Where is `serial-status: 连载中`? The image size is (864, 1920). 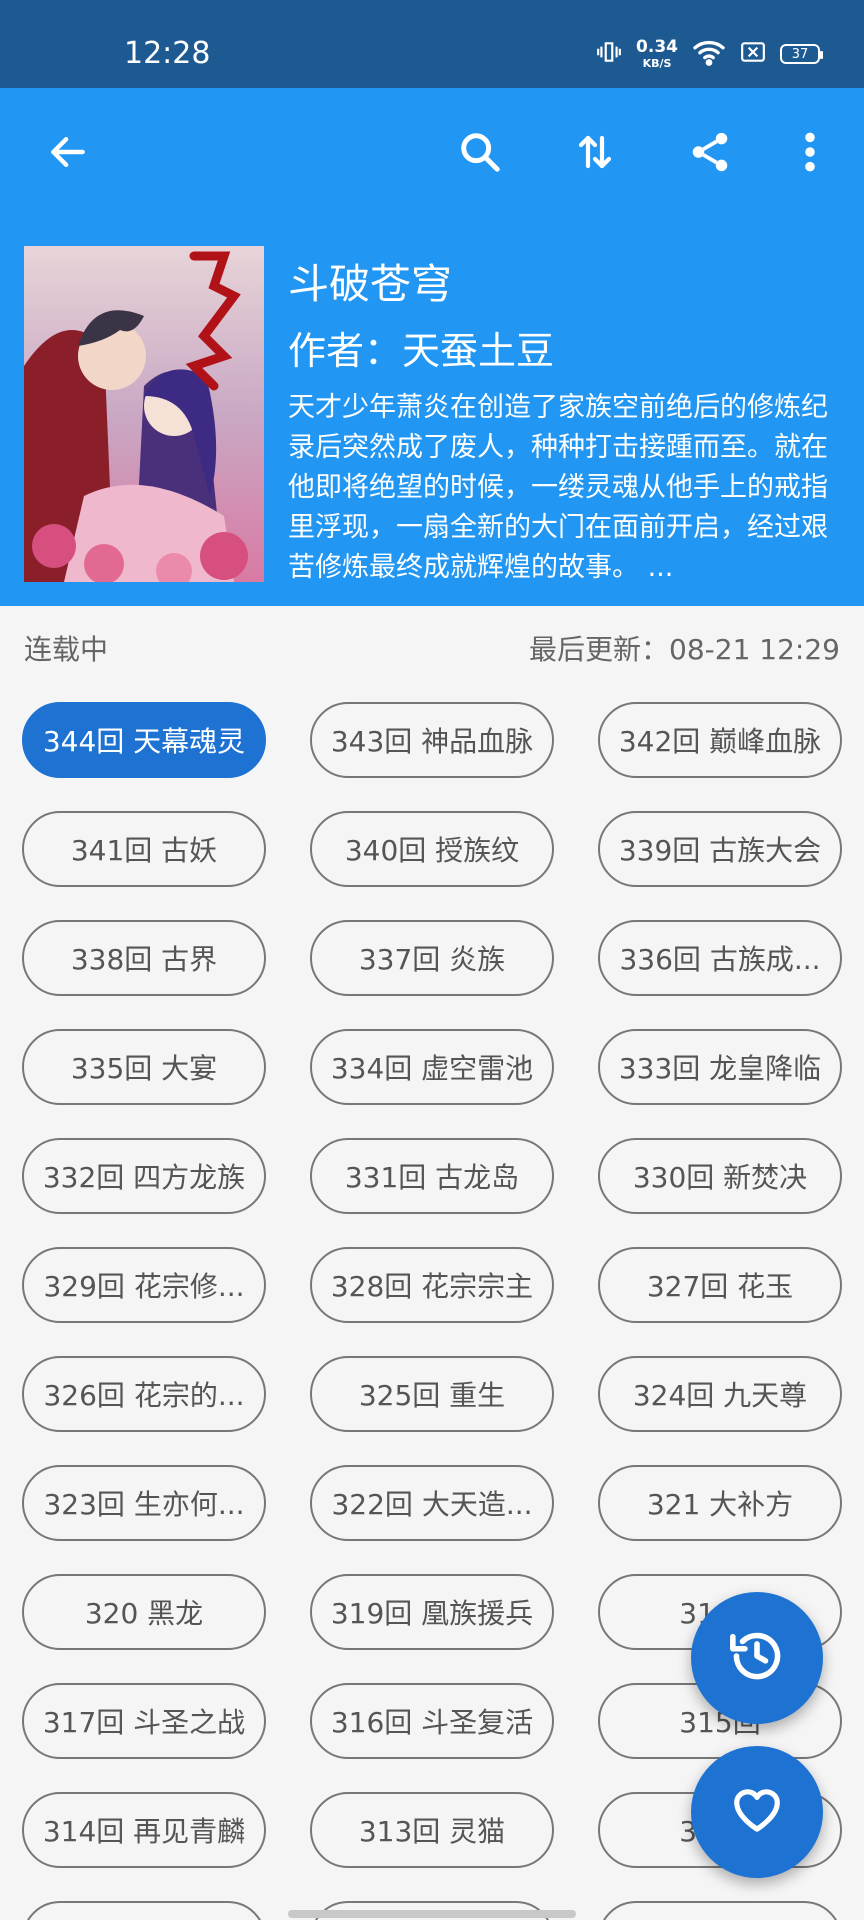
serial-status: 连载中 is located at coordinates (66, 649).